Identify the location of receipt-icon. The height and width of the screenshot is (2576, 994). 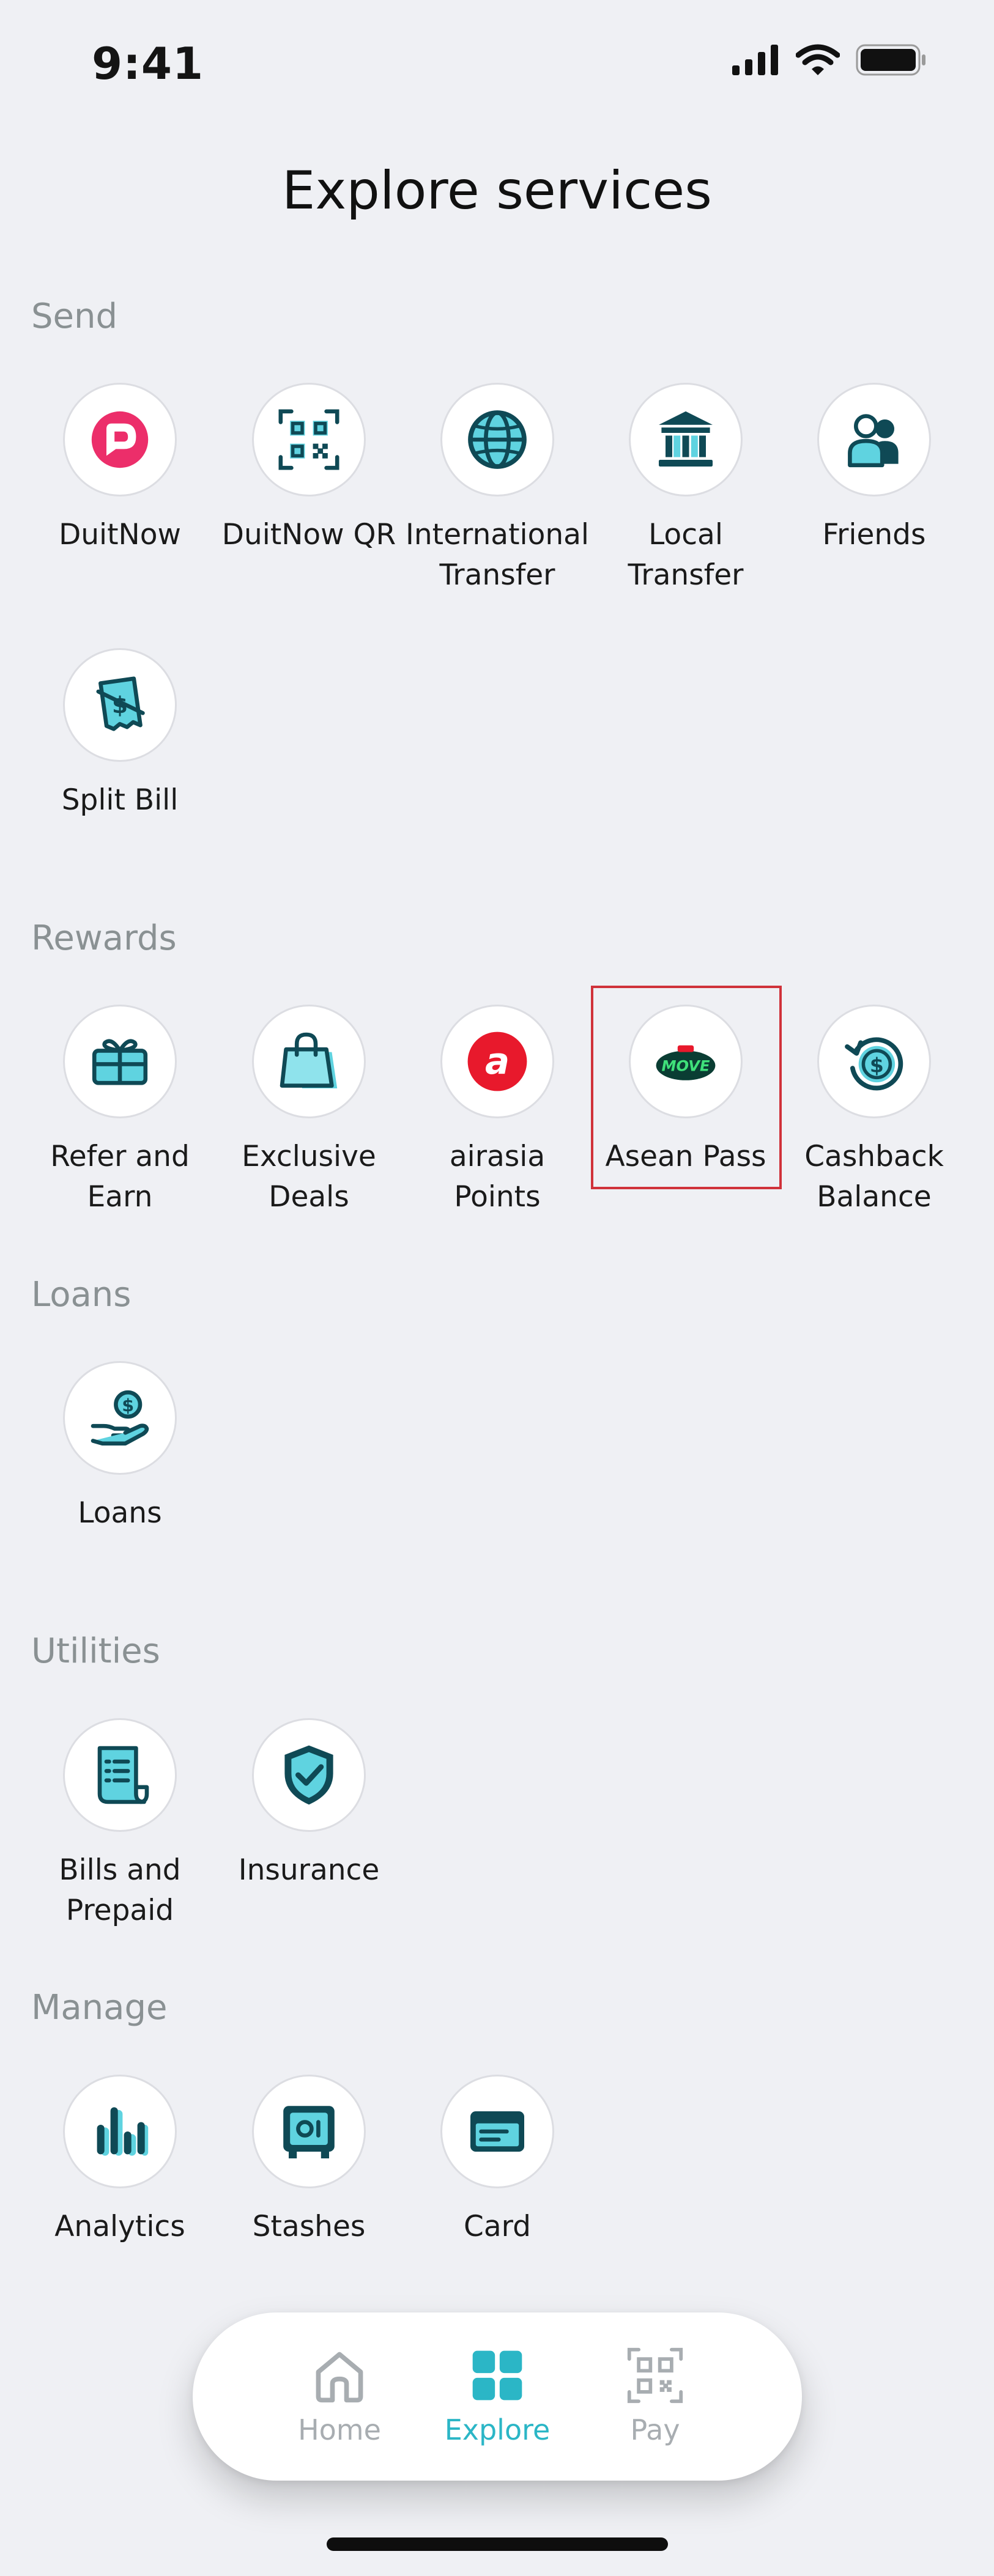
(123, 1775).